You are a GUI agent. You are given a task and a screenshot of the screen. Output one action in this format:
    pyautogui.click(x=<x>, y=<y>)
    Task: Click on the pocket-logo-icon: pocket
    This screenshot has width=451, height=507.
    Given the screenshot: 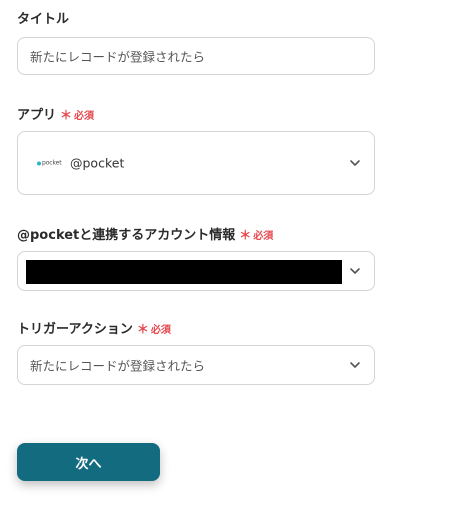 What is the action you would take?
    pyautogui.click(x=49, y=163)
    